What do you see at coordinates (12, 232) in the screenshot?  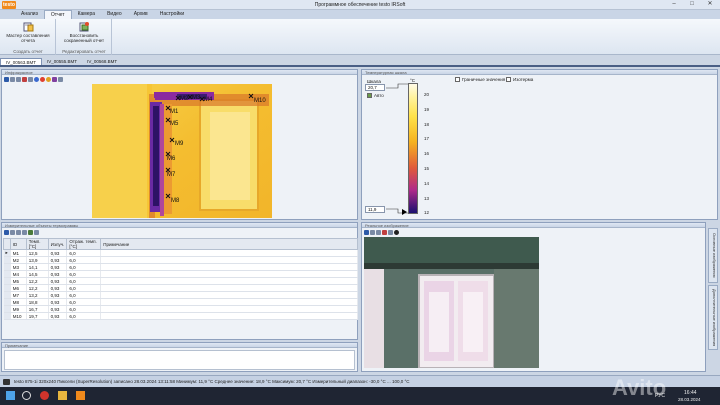 I see `add-icon` at bounding box center [12, 232].